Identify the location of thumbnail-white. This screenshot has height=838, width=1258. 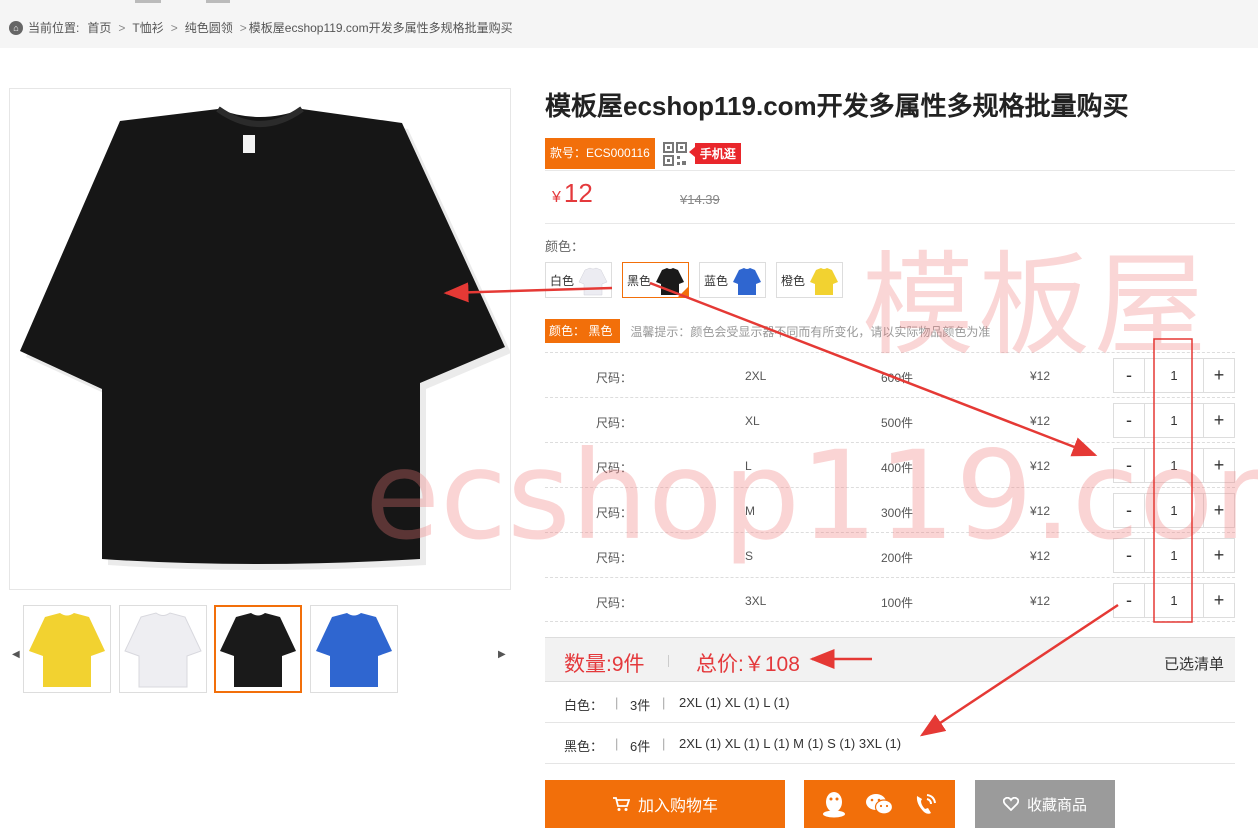
(163, 649).